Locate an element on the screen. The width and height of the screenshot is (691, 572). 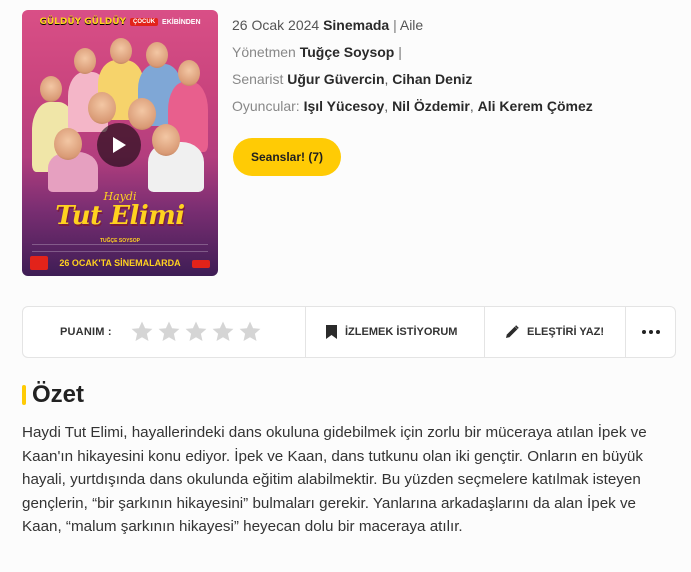
write-review-button: ELEŞTİRİ YAZ! is located at coordinates (554, 332).